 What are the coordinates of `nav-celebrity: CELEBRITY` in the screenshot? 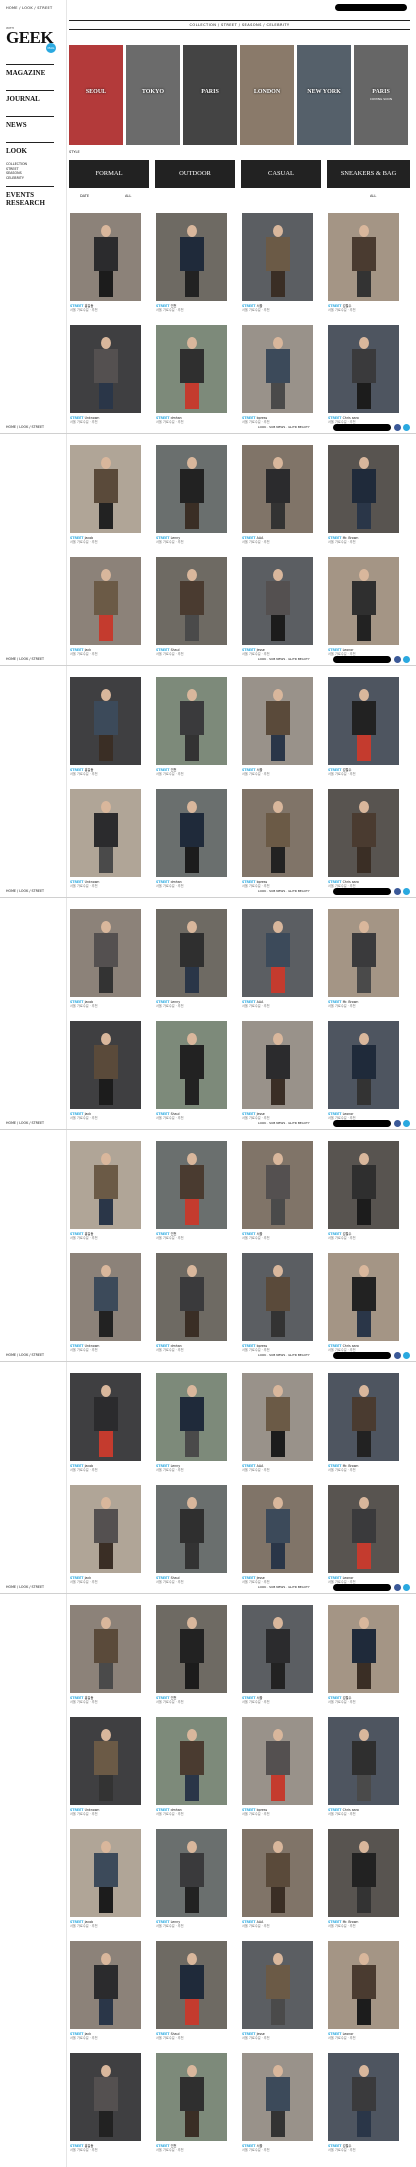 It's located at (30, 178).